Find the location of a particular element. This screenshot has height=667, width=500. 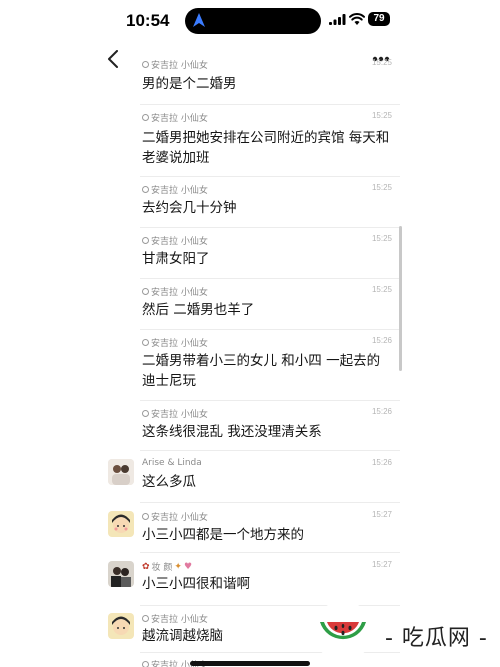

message-text: 二婚男带着小三的女儿 和小四 一起去的迪士尼玩 is located at coordinates (261, 371).